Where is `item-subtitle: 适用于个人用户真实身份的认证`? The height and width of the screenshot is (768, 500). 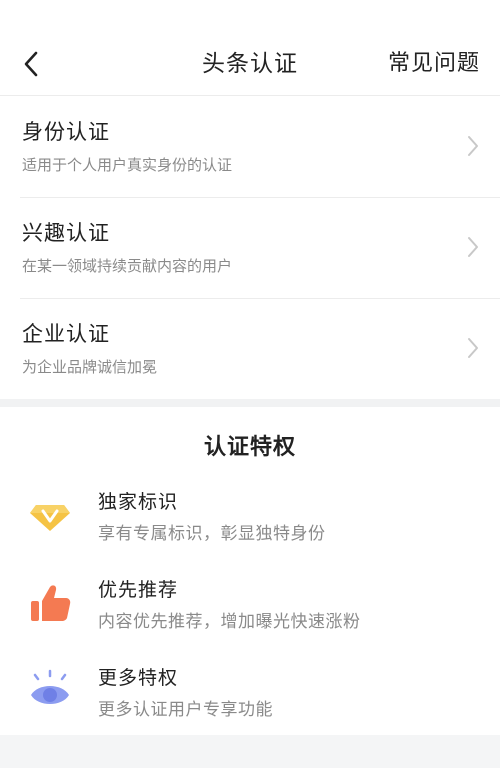 item-subtitle: 适用于个人用户真实身份的认证 is located at coordinates (127, 165).